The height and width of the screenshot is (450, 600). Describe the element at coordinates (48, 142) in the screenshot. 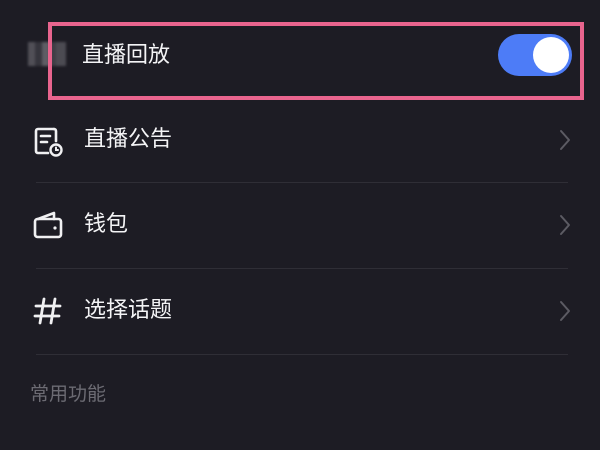

I see `document-clock-icon` at that location.